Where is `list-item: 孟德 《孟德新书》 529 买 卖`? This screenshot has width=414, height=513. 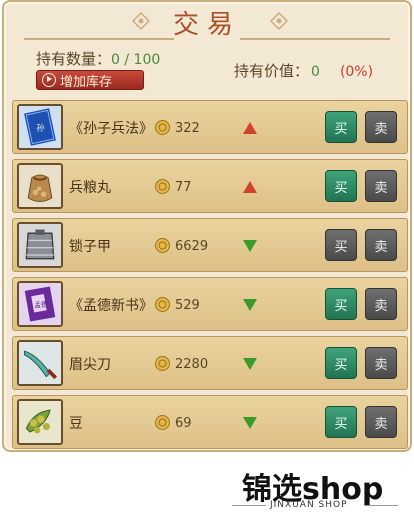 list-item: 孟德 《孟德新书》 529 买 卖 is located at coordinates (210, 304).